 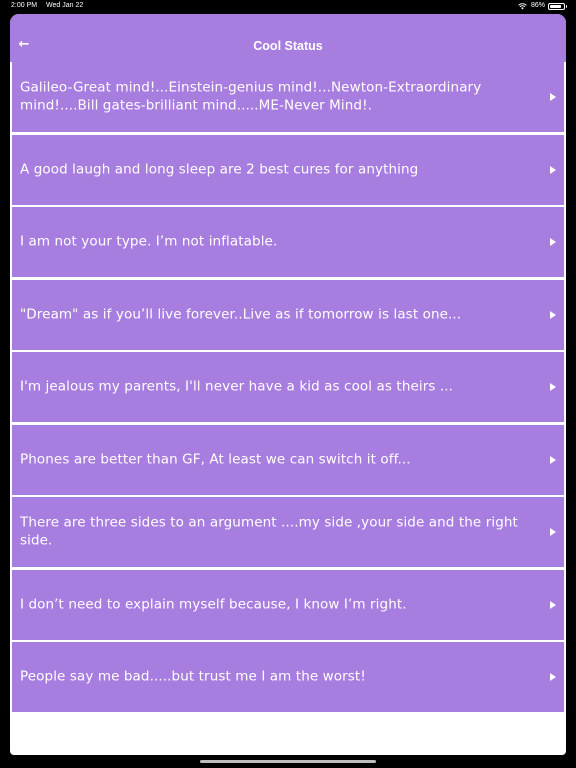 What do you see at coordinates (288, 761) in the screenshot?
I see `home-indicator` at bounding box center [288, 761].